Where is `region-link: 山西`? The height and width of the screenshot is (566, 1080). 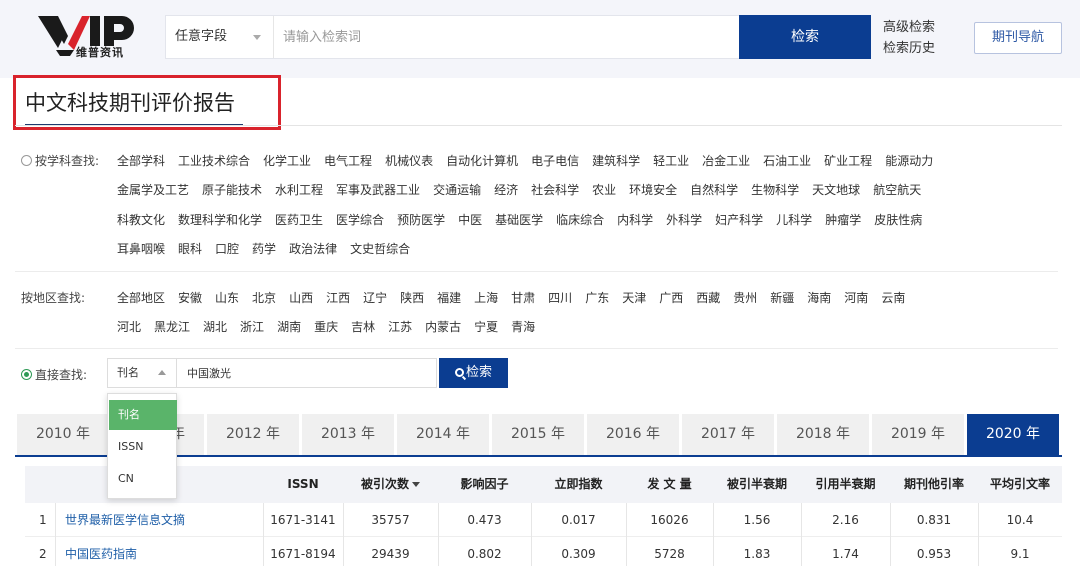 region-link: 山西 is located at coordinates (301, 297).